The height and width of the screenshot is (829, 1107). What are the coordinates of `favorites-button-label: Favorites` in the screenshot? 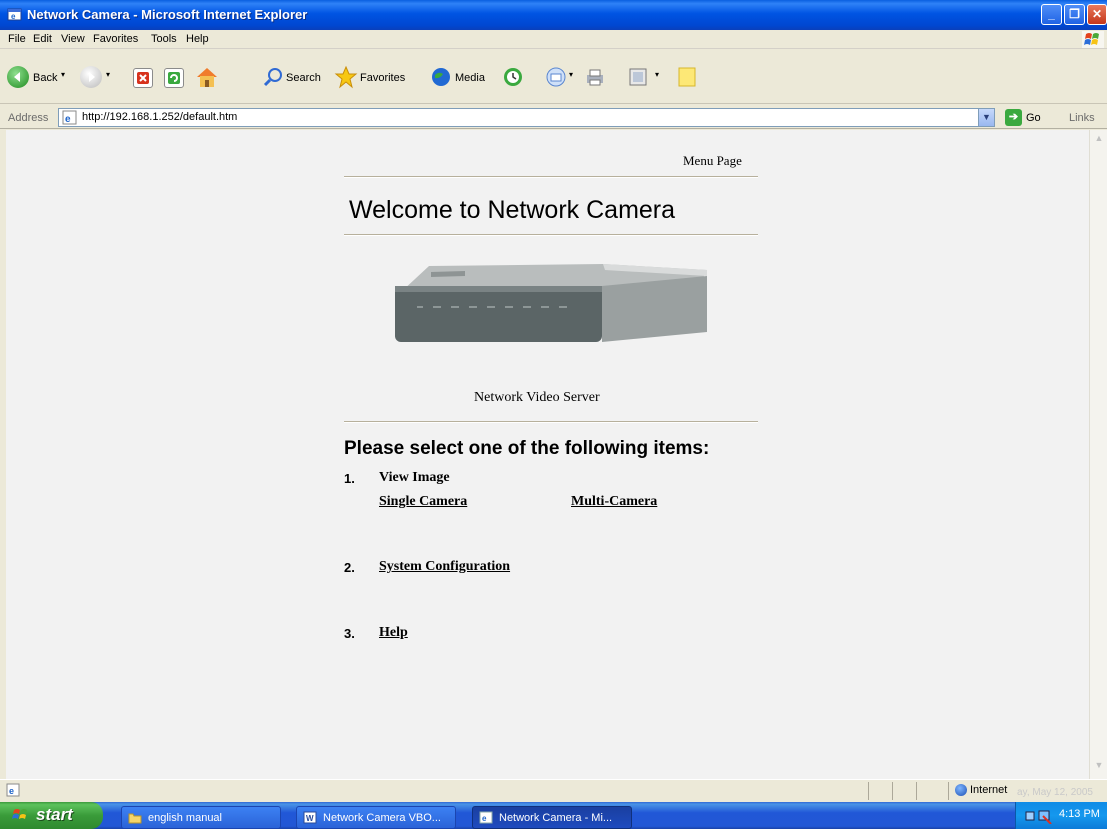 It's located at (382, 78).